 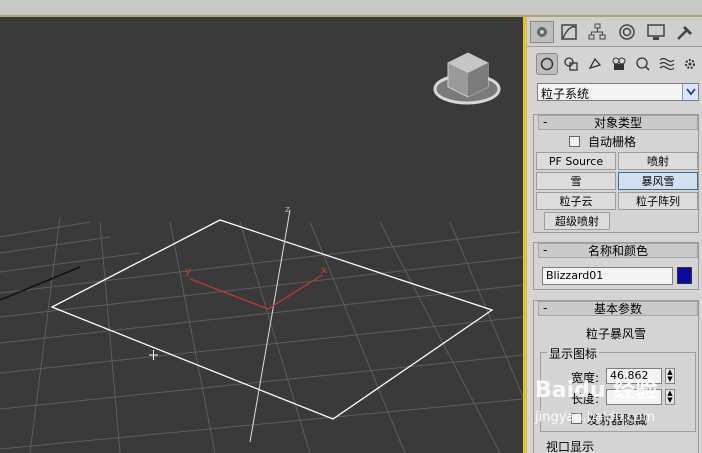 I want to click on length-field, so click(x=634, y=397).